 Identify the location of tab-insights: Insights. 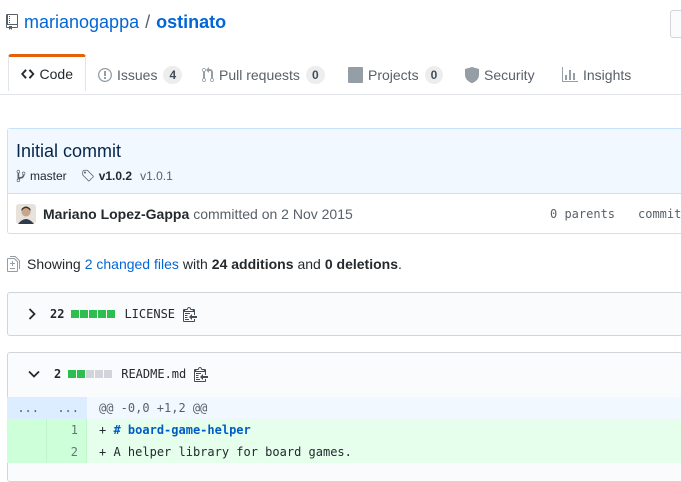
(596, 74).